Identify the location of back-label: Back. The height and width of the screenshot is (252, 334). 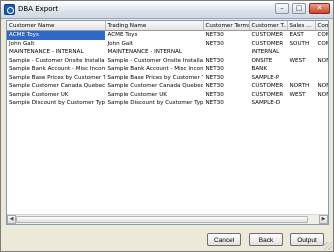
(266, 240).